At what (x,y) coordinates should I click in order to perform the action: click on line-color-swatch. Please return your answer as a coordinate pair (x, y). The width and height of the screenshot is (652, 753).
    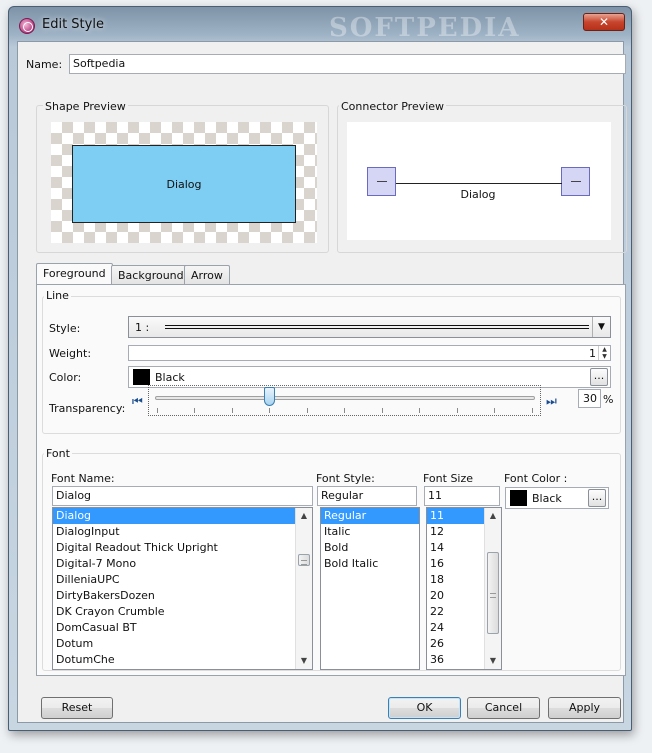
    Looking at the image, I should click on (141, 377).